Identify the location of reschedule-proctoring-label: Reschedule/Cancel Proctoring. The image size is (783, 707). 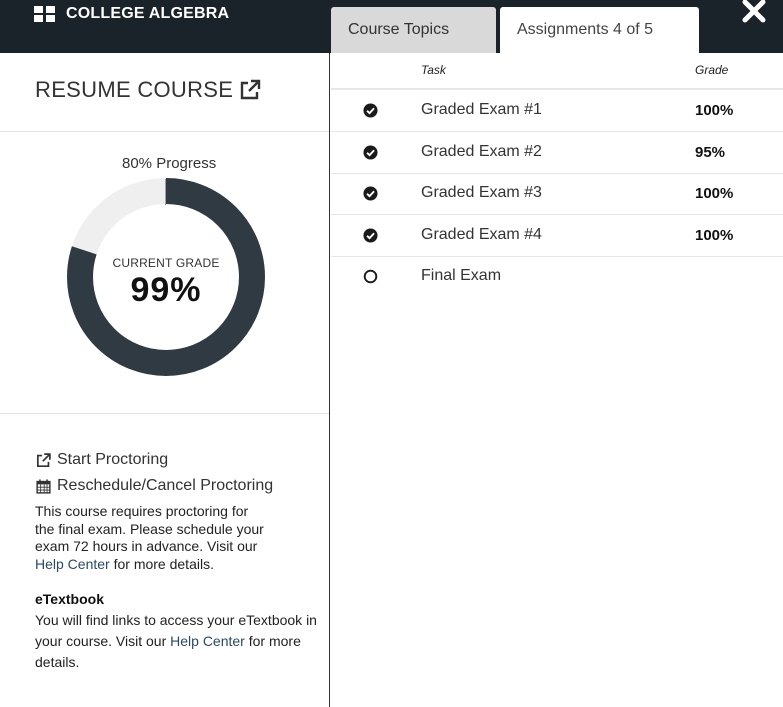
(165, 485).